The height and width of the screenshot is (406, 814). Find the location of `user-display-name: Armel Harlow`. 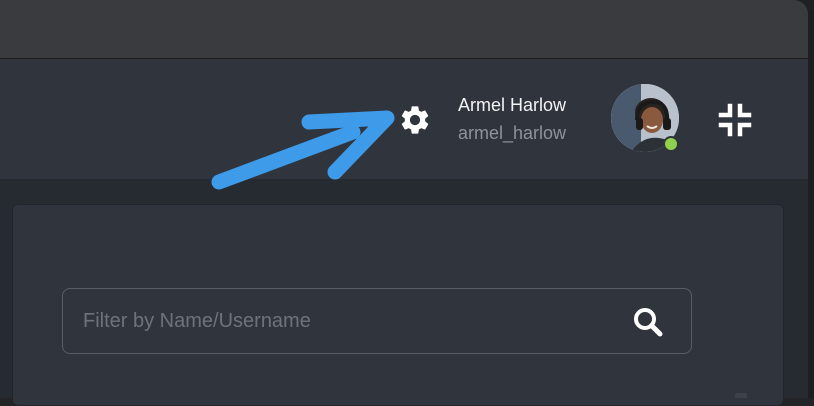

user-display-name: Armel Harlow is located at coordinates (512, 105).